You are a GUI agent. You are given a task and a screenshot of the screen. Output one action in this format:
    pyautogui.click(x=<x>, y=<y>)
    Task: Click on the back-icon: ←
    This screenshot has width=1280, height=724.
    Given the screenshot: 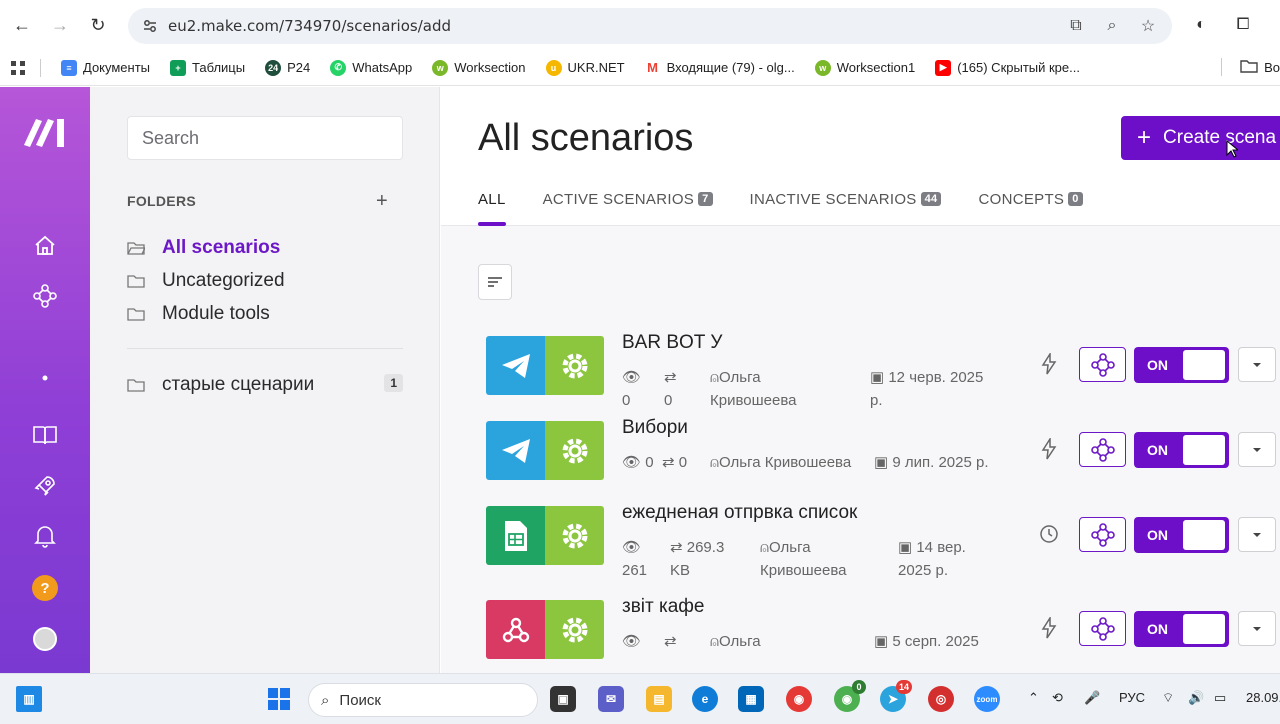 What is the action you would take?
    pyautogui.click(x=22, y=25)
    